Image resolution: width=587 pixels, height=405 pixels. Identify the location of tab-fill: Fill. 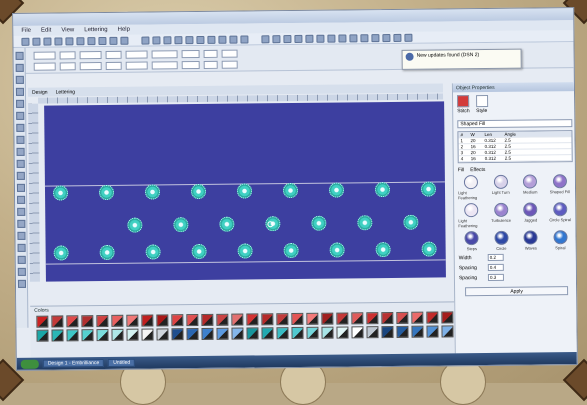
(461, 170).